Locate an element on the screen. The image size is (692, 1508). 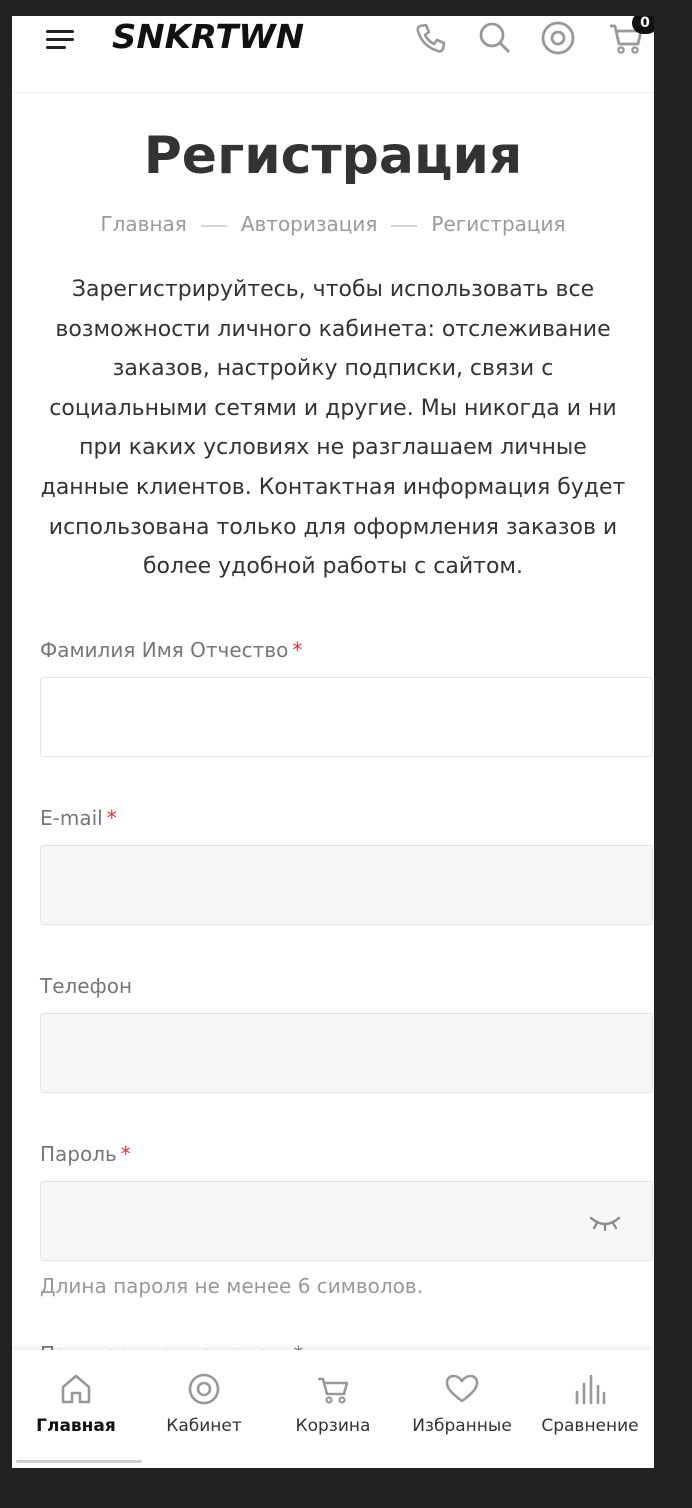
phone-input is located at coordinates (346, 1053).